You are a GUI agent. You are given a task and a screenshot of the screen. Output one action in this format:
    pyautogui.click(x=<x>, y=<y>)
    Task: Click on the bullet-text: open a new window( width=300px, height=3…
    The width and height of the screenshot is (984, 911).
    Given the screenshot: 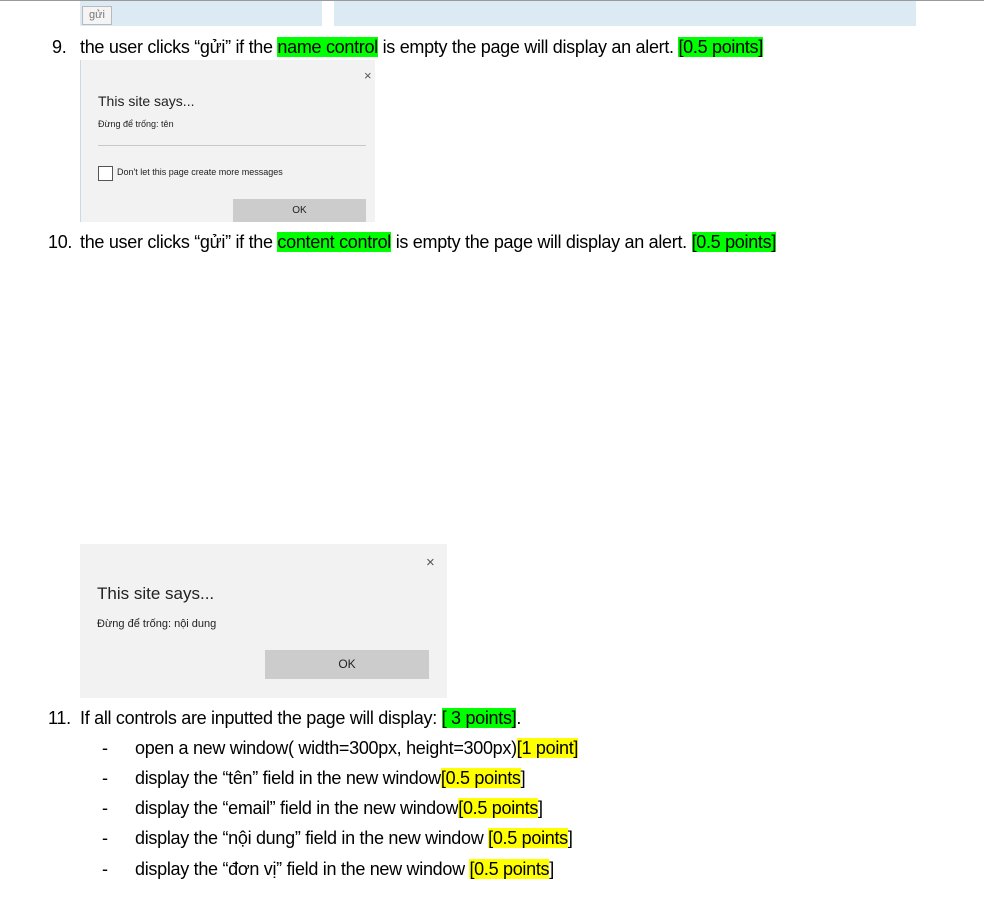 What is the action you would take?
    pyautogui.click(x=326, y=748)
    